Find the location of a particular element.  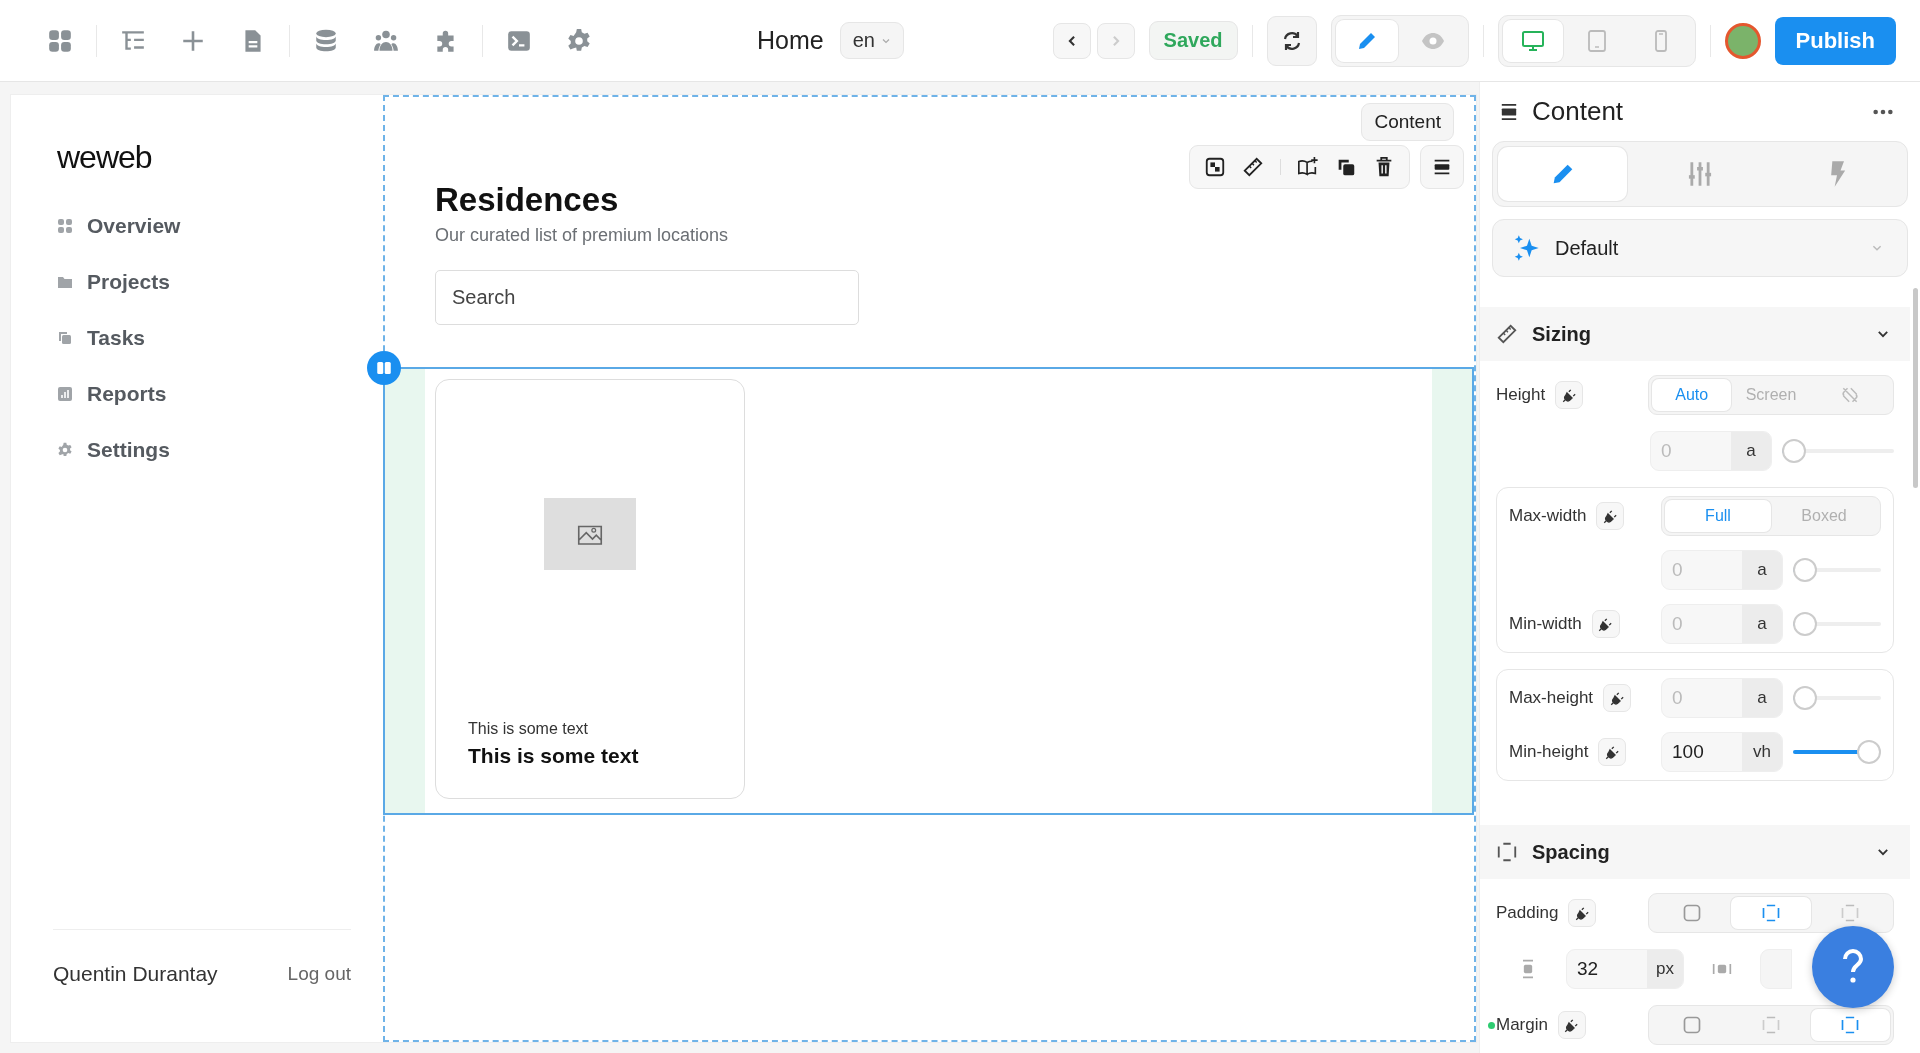

gear-icon is located at coordinates (65, 450).